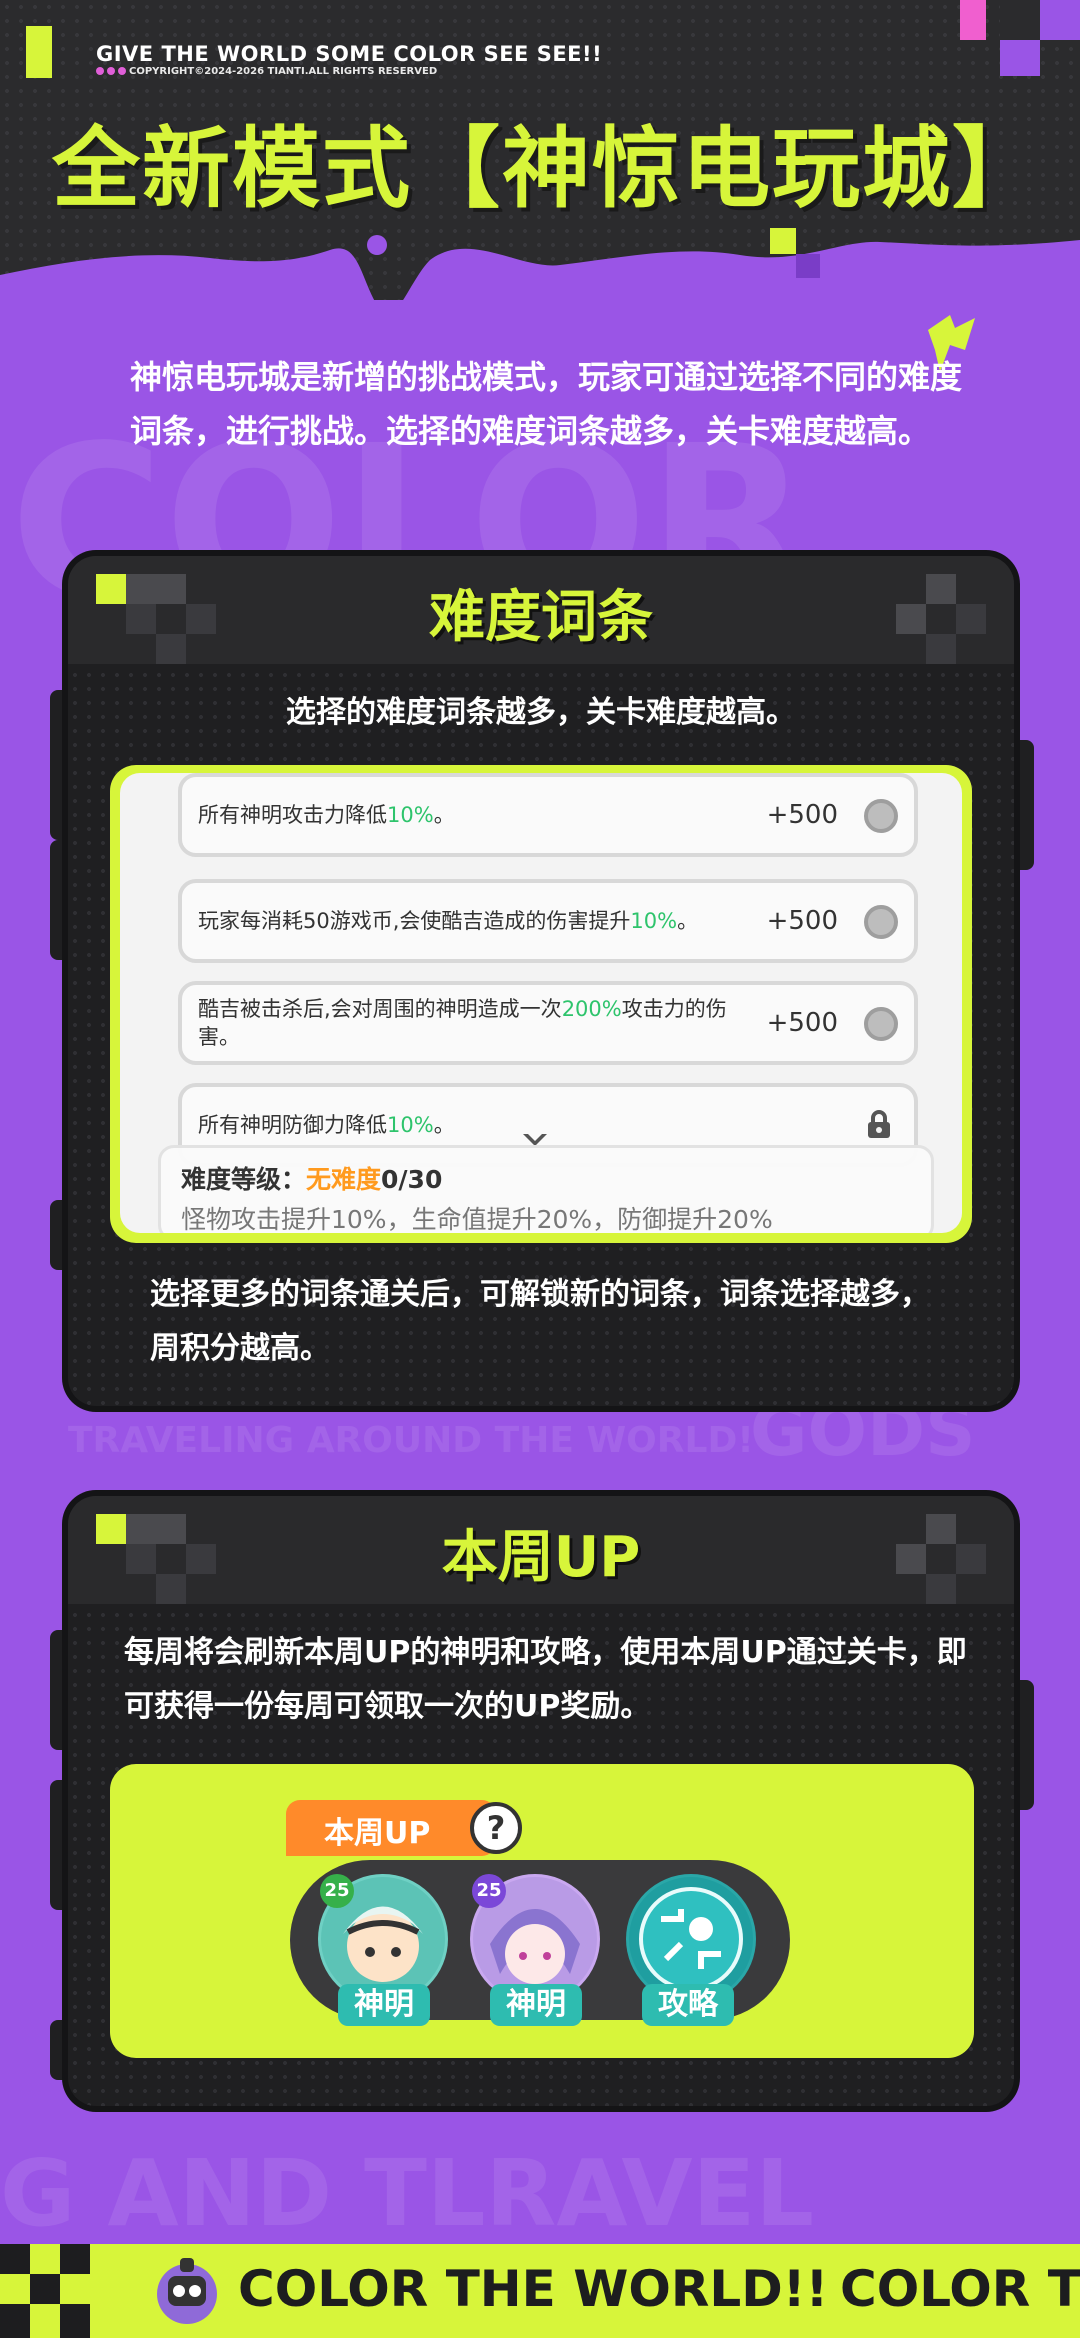 The width and height of the screenshot is (1080, 2338). I want to click on footer-text-repeat: COLOR TI, so click(960, 2289).